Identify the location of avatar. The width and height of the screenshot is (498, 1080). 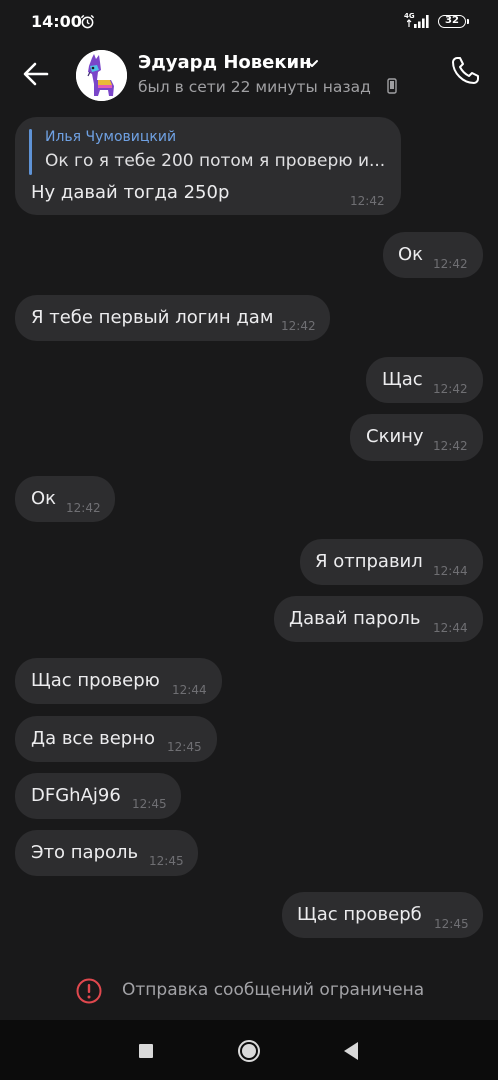
(101, 75).